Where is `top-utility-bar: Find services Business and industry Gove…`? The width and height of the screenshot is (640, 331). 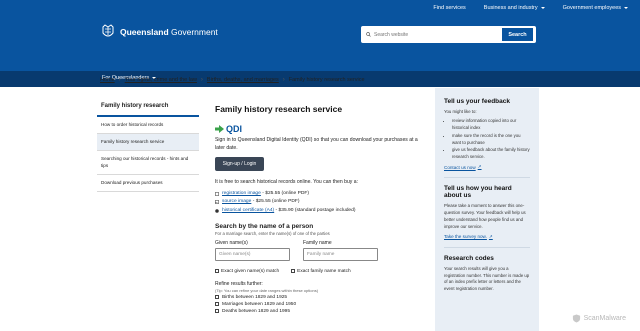
top-utility-bar: Find services Business and industry Gove… is located at coordinates (320, 8).